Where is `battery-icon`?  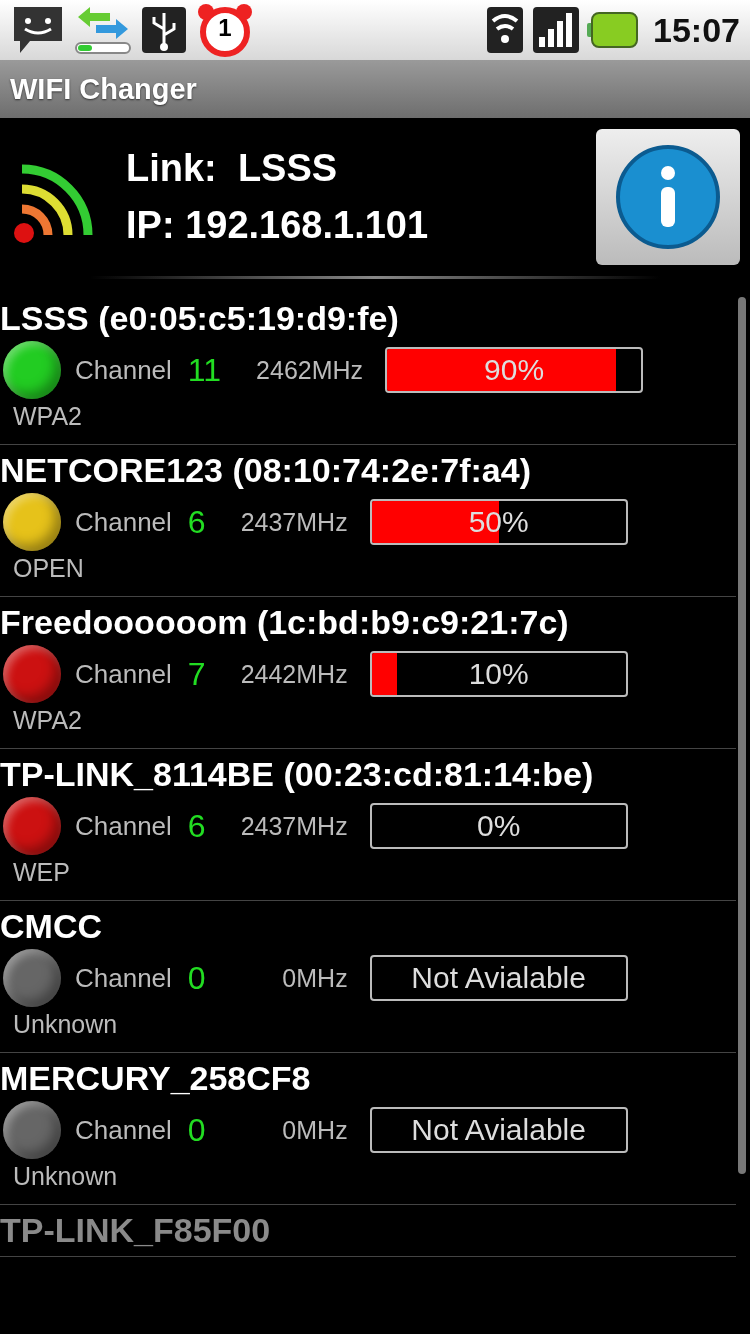 battery-icon is located at coordinates (613, 30).